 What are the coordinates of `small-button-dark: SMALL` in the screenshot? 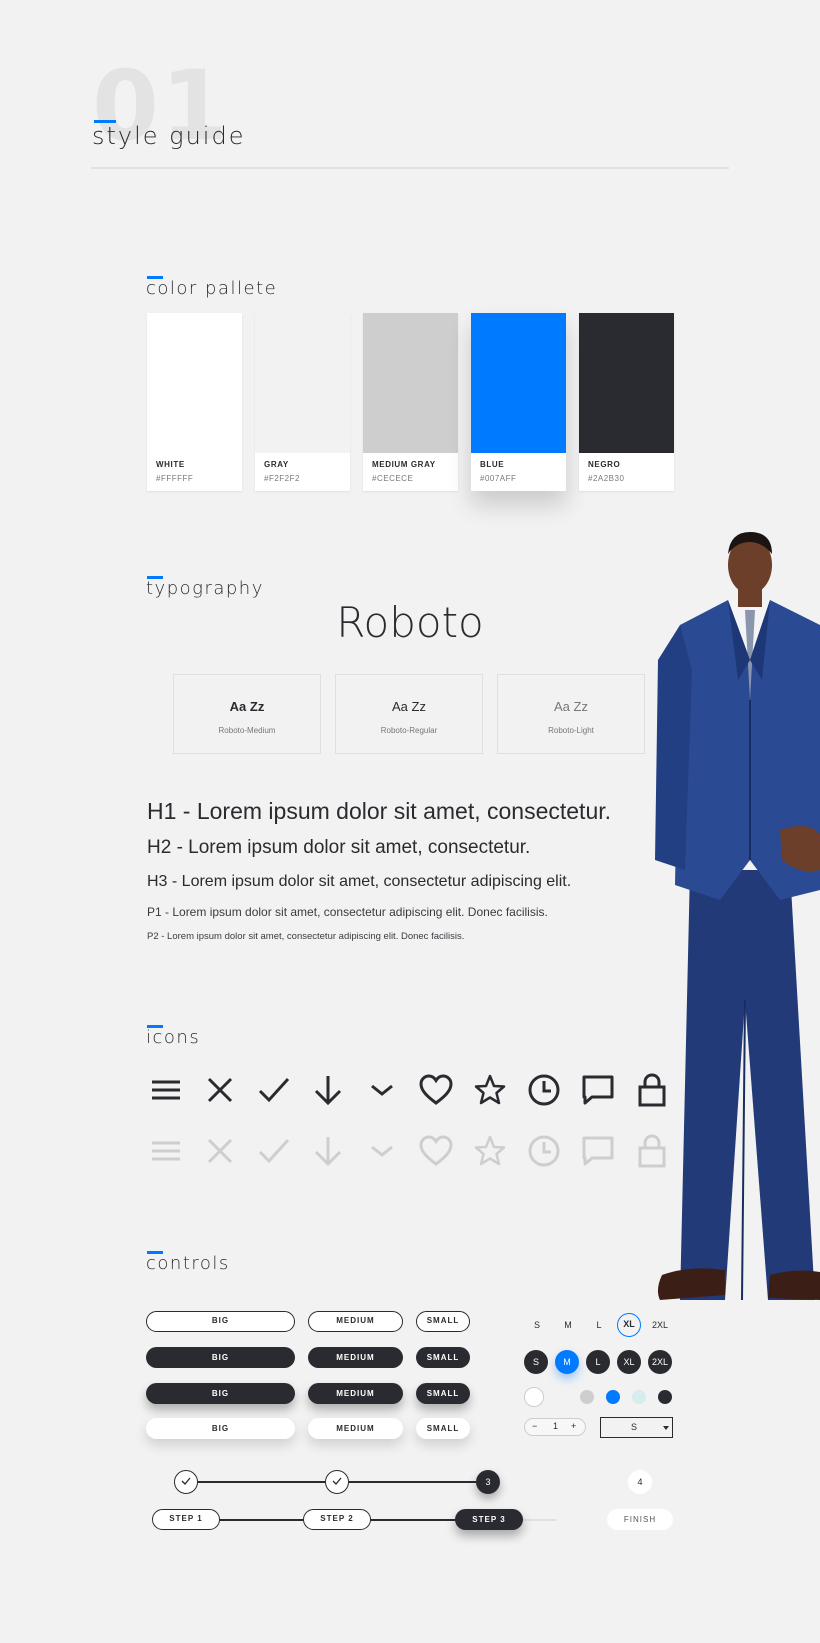 It's located at (443, 1357).